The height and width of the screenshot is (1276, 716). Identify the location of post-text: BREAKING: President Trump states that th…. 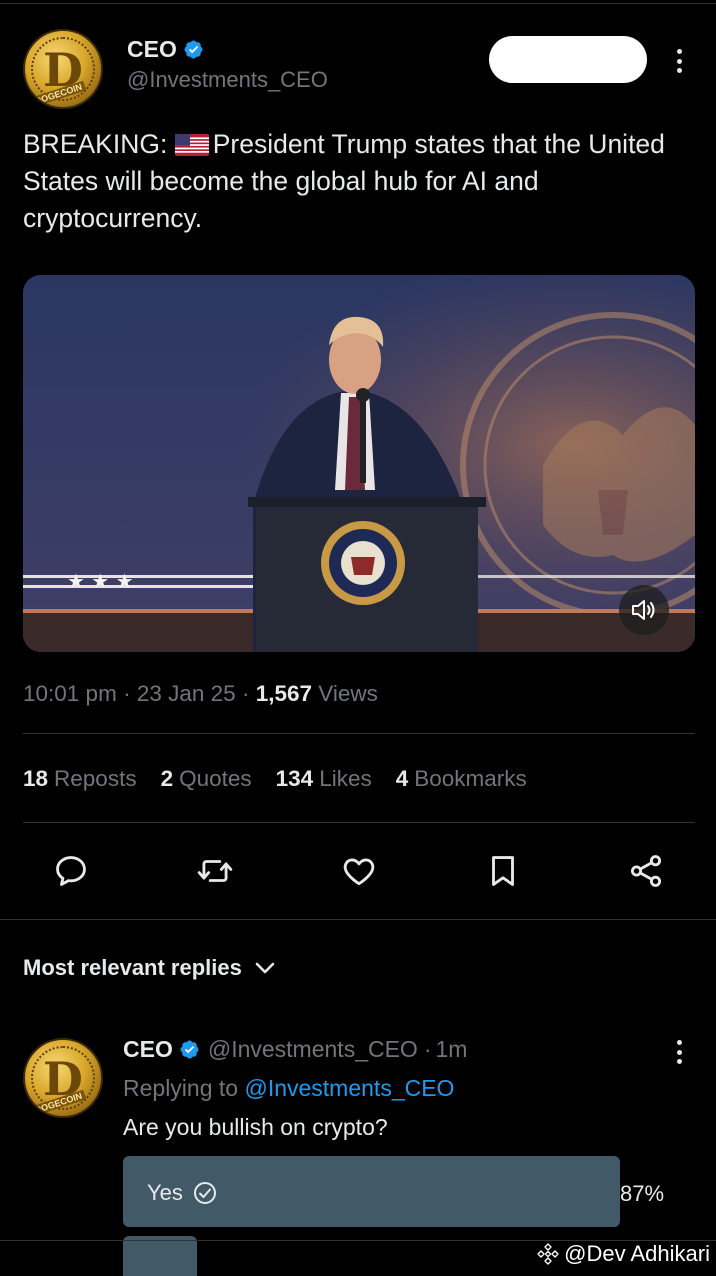
(358, 181).